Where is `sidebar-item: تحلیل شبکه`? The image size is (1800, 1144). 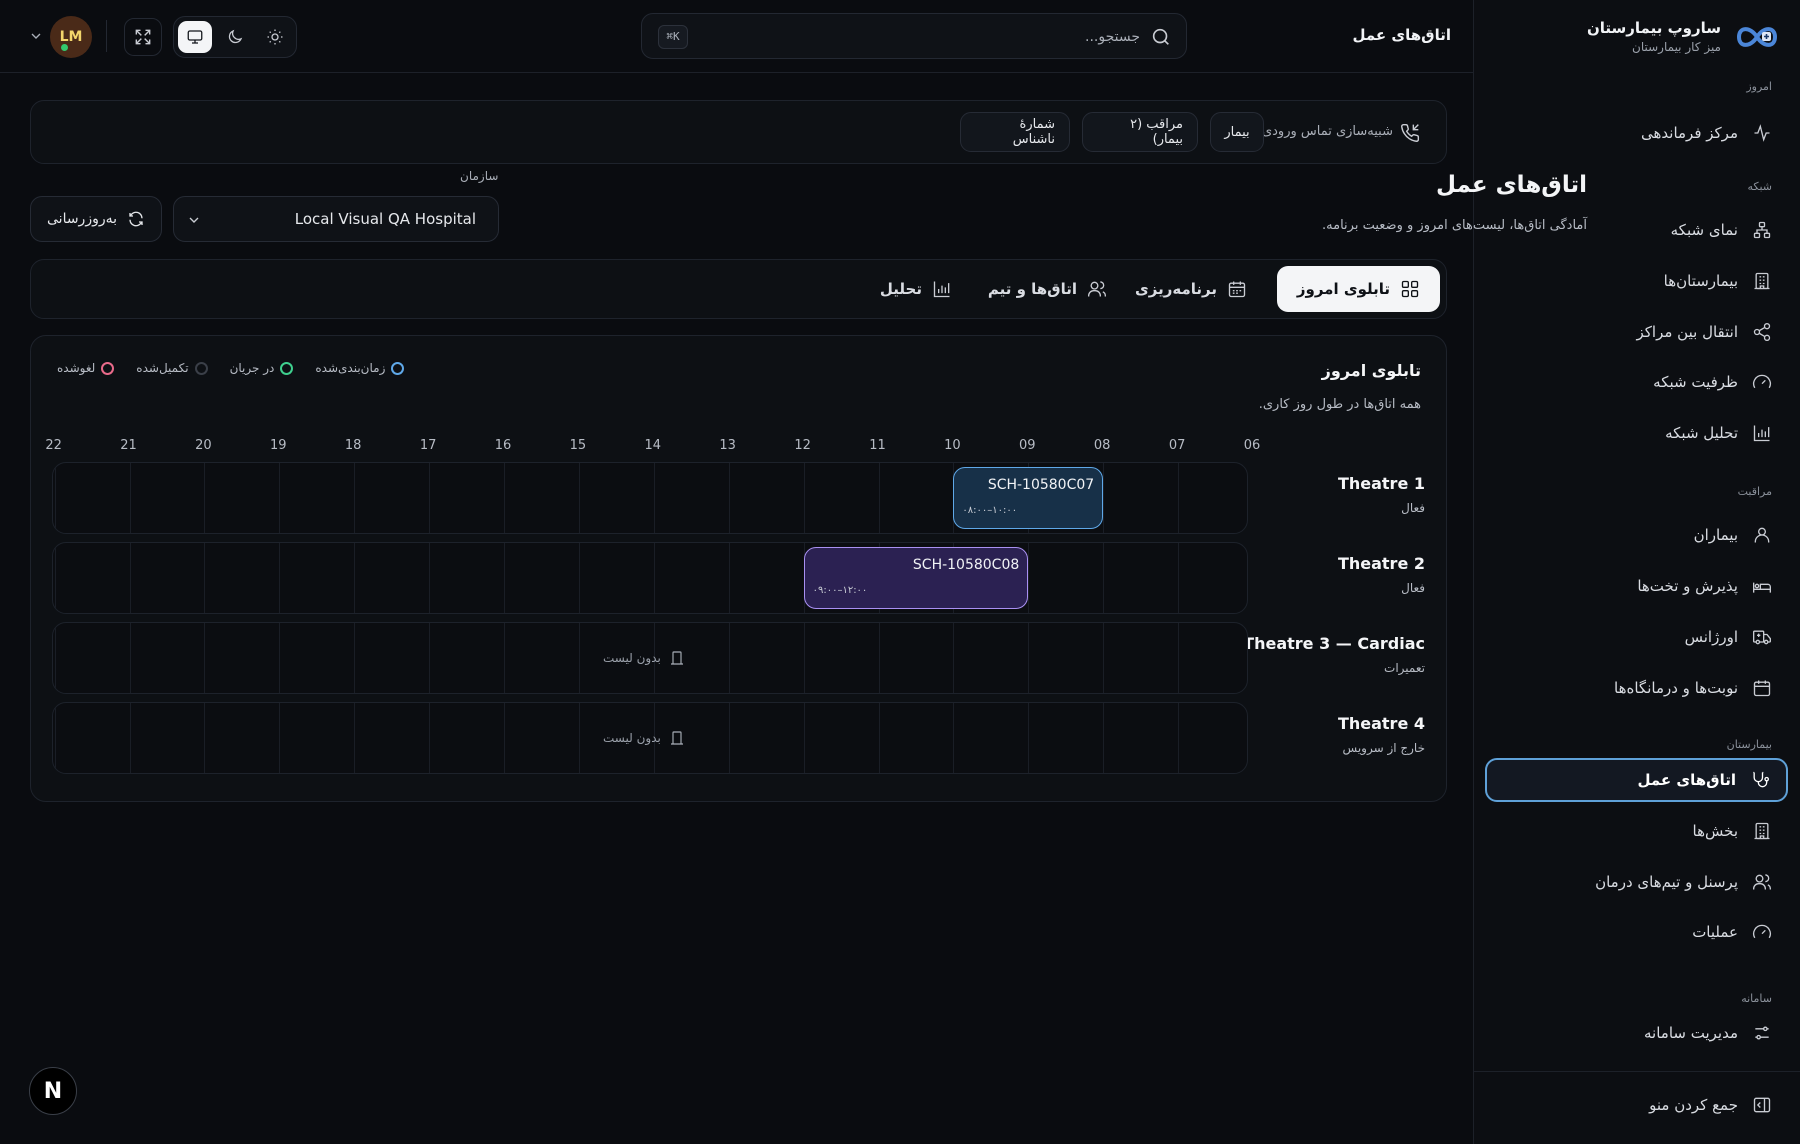
sidebar-item: تحلیل شبکه is located at coordinates (1636, 433).